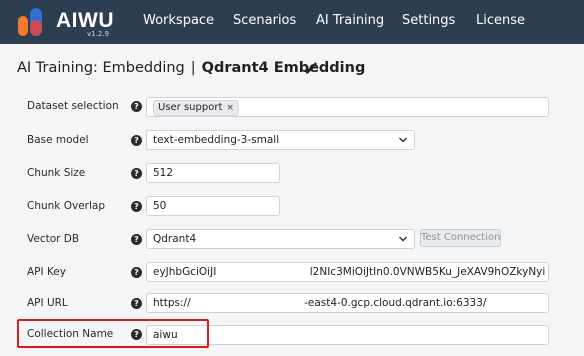  I want to click on nav-ai-training: AI Training, so click(350, 20).